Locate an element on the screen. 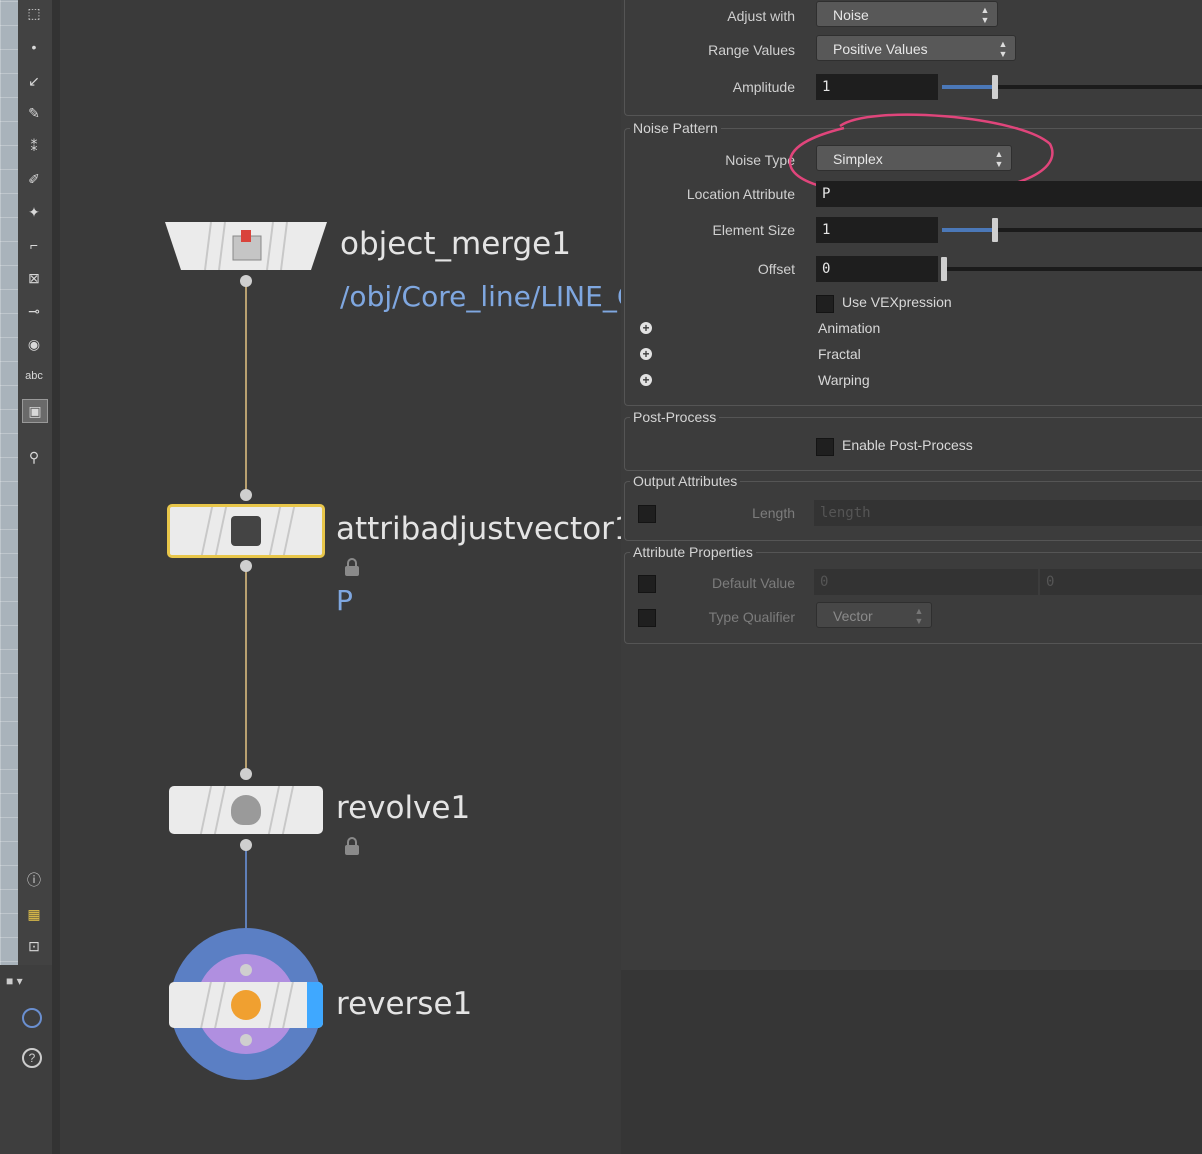 Image resolution: width=1202 pixels, height=1154 pixels. snapshot-icon: ⊡ is located at coordinates (34, 946).